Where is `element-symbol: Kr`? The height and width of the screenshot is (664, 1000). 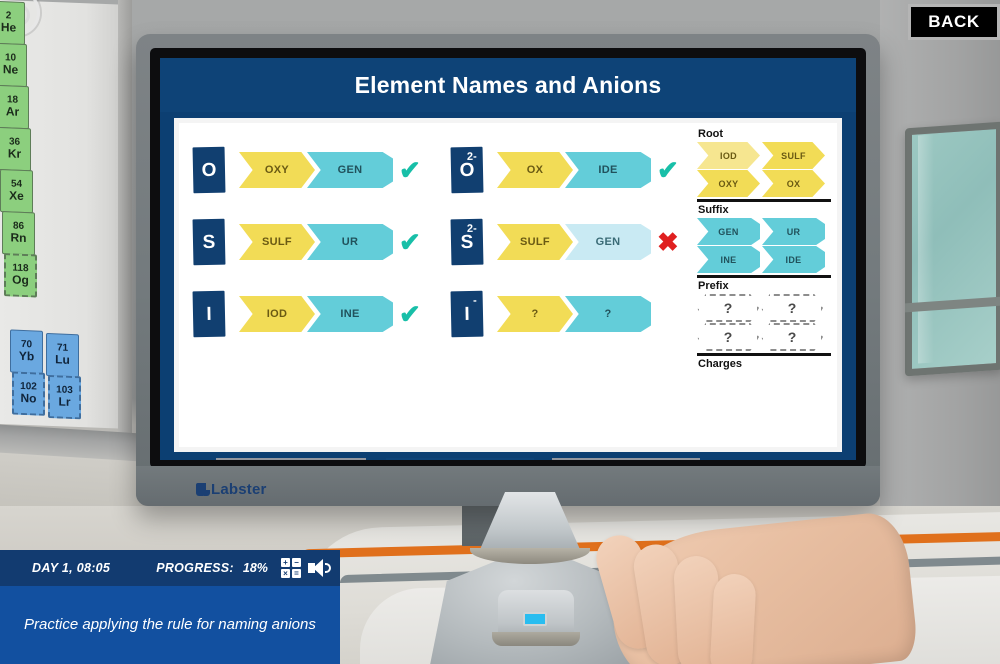 element-symbol: Kr is located at coordinates (14, 154).